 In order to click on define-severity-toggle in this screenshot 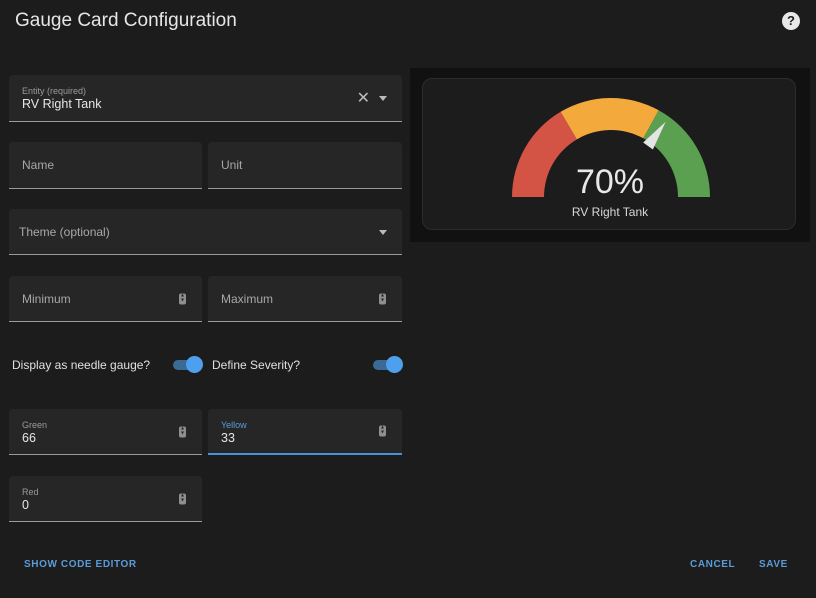, I will do `click(387, 365)`.